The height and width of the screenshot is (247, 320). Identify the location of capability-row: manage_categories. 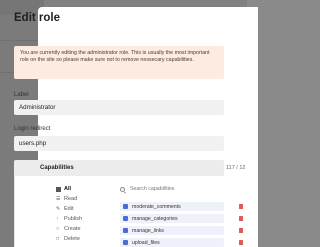
(181, 218).